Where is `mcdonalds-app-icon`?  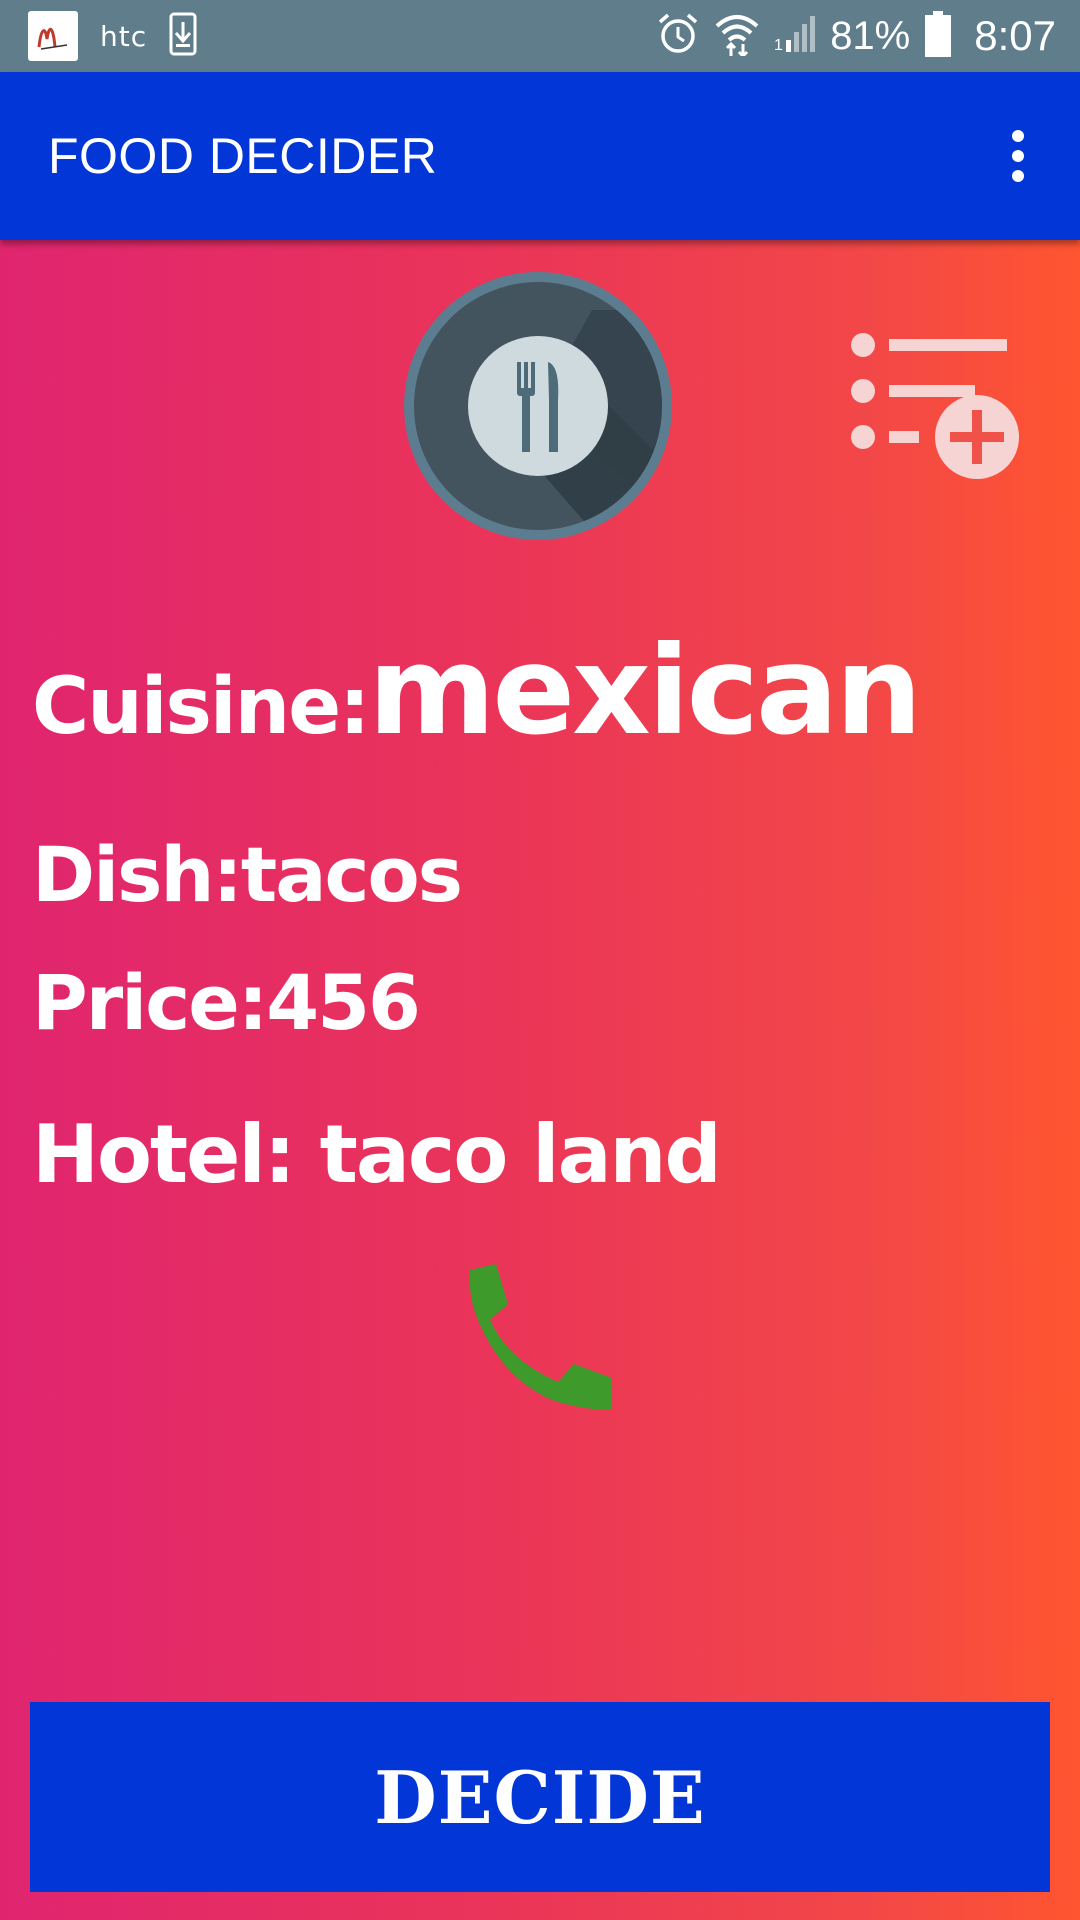
mcdonalds-app-icon is located at coordinates (53, 36).